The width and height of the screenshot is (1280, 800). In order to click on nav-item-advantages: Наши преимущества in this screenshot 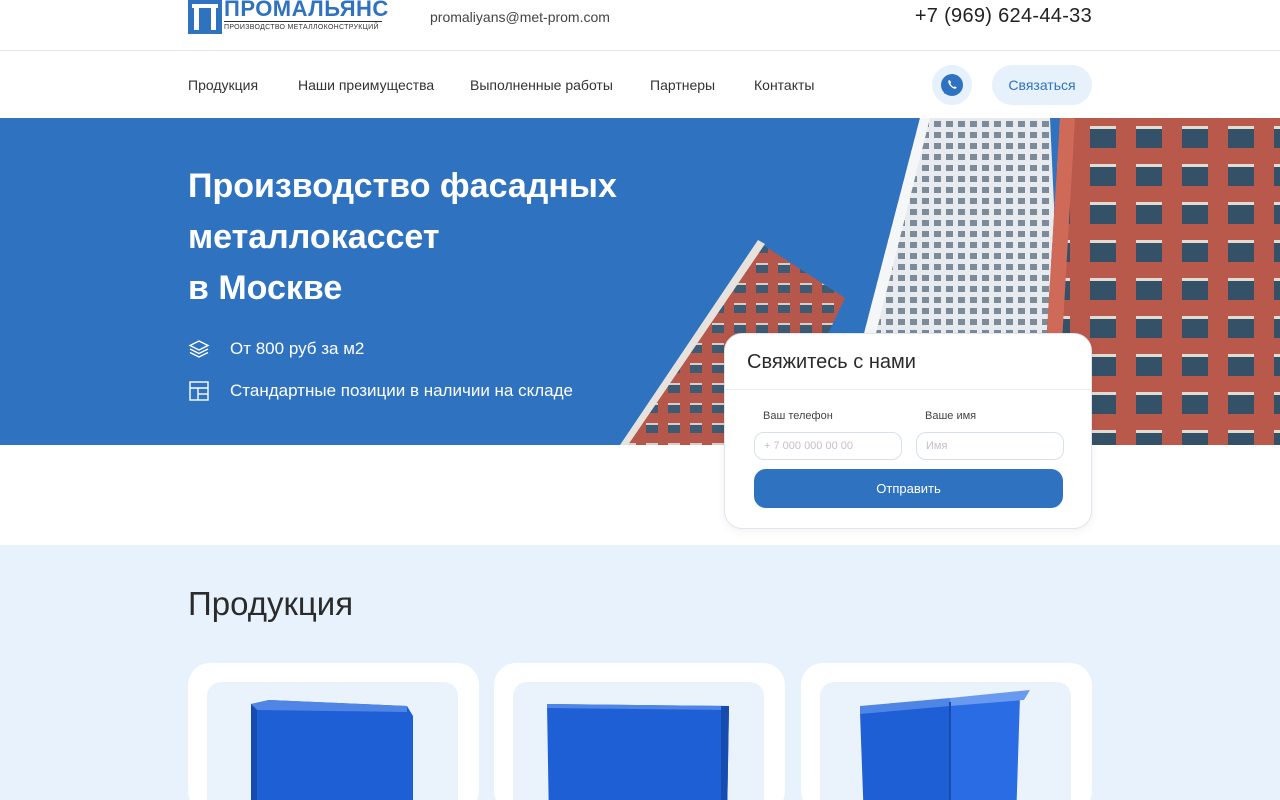, I will do `click(366, 85)`.